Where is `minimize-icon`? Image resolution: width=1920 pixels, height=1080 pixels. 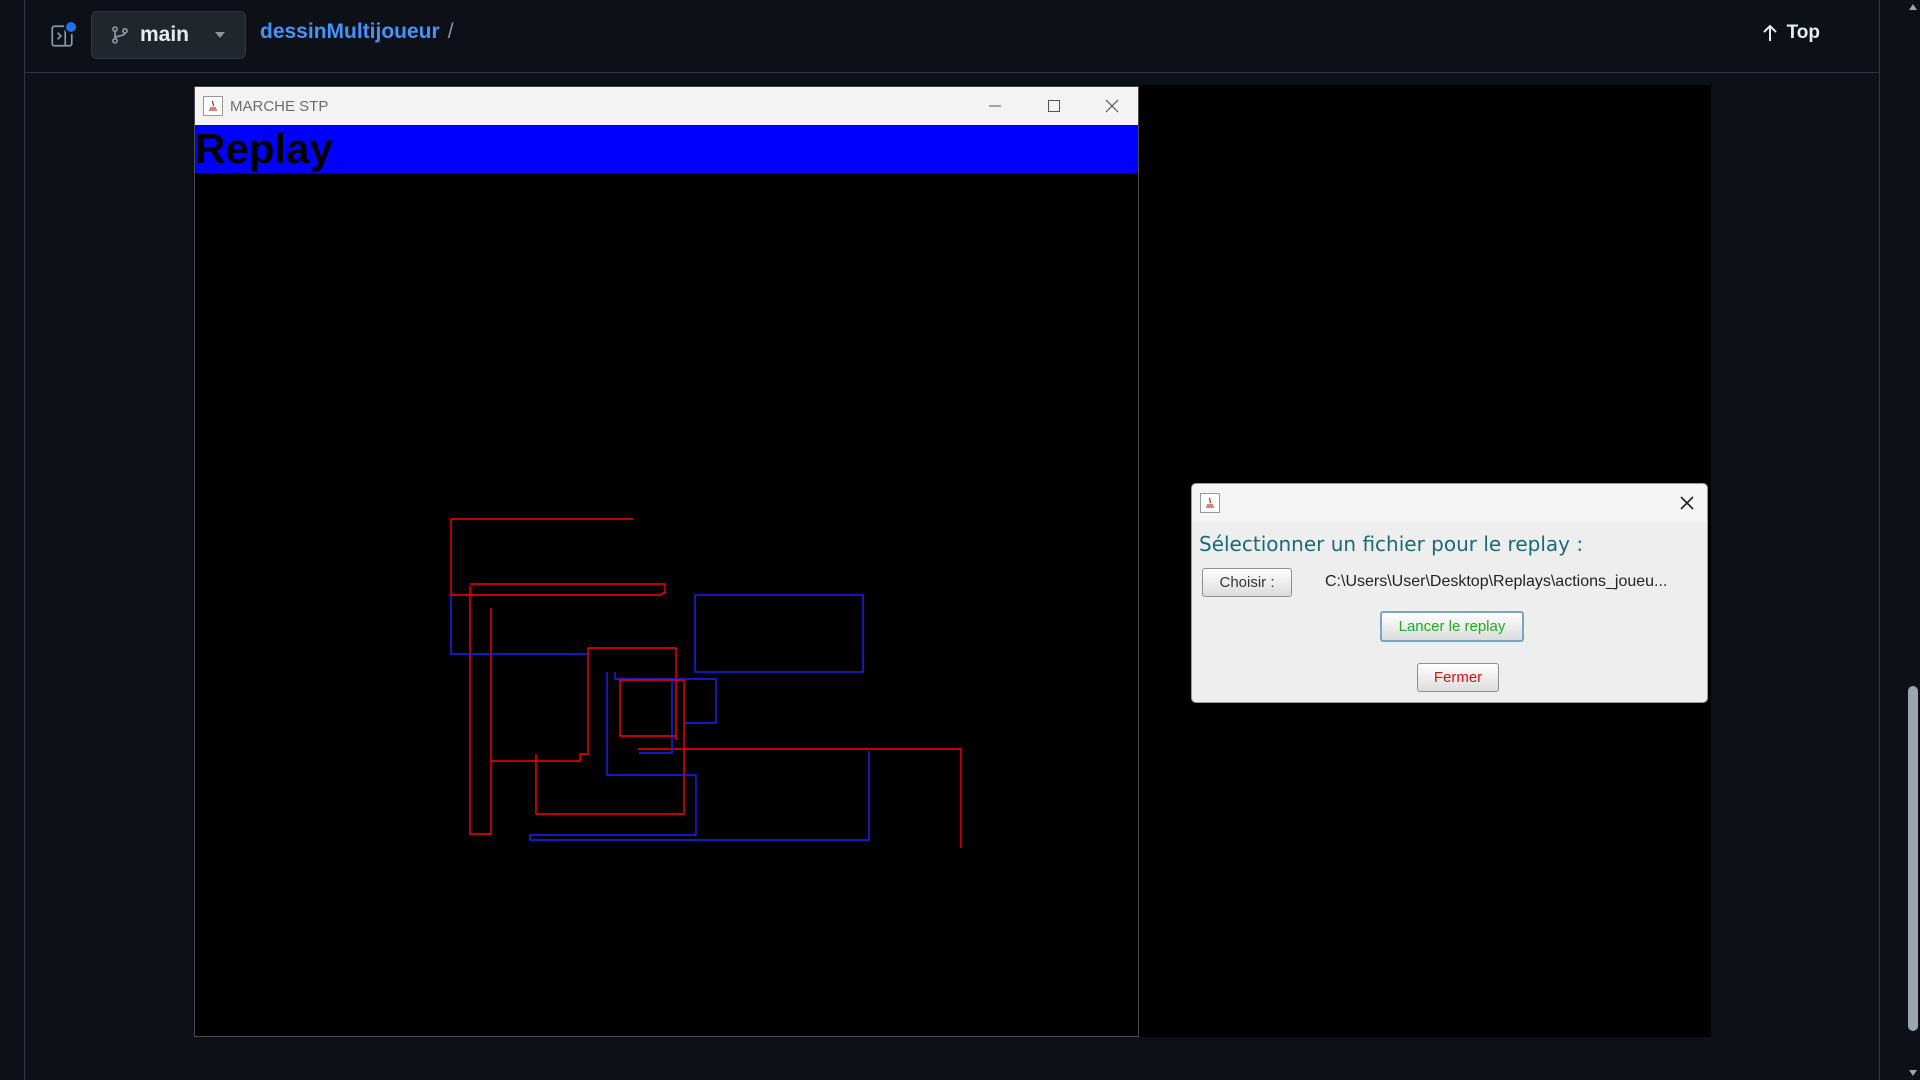
minimize-icon is located at coordinates (995, 106).